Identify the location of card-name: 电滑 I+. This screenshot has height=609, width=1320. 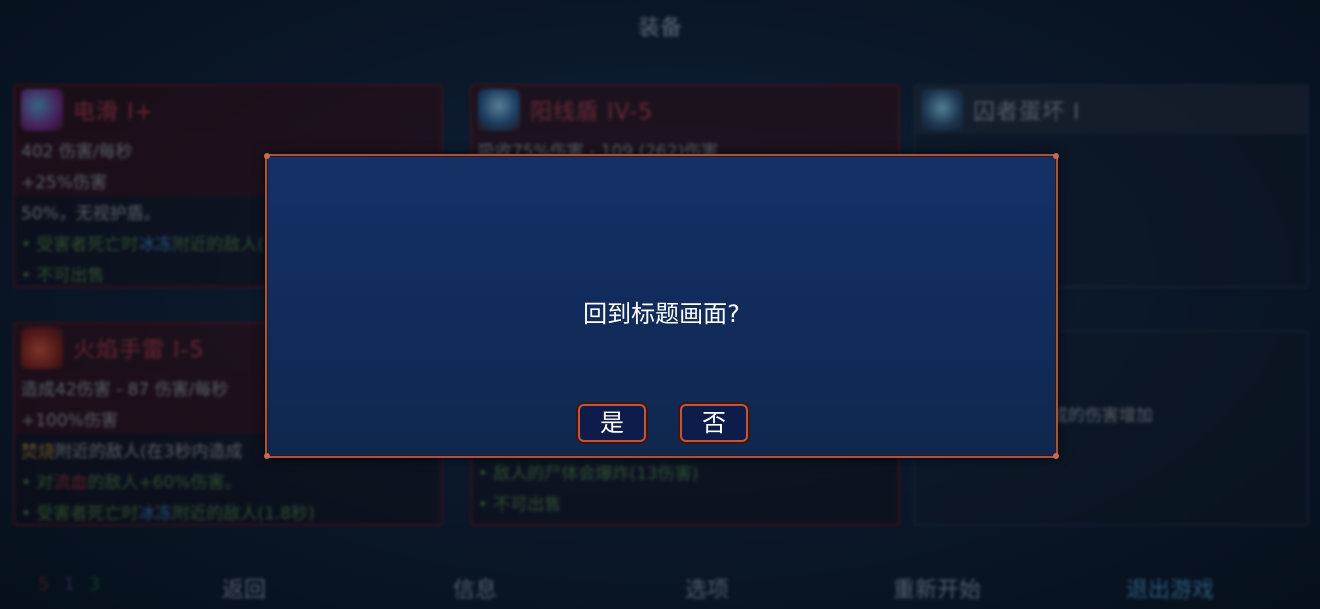
(113, 112).